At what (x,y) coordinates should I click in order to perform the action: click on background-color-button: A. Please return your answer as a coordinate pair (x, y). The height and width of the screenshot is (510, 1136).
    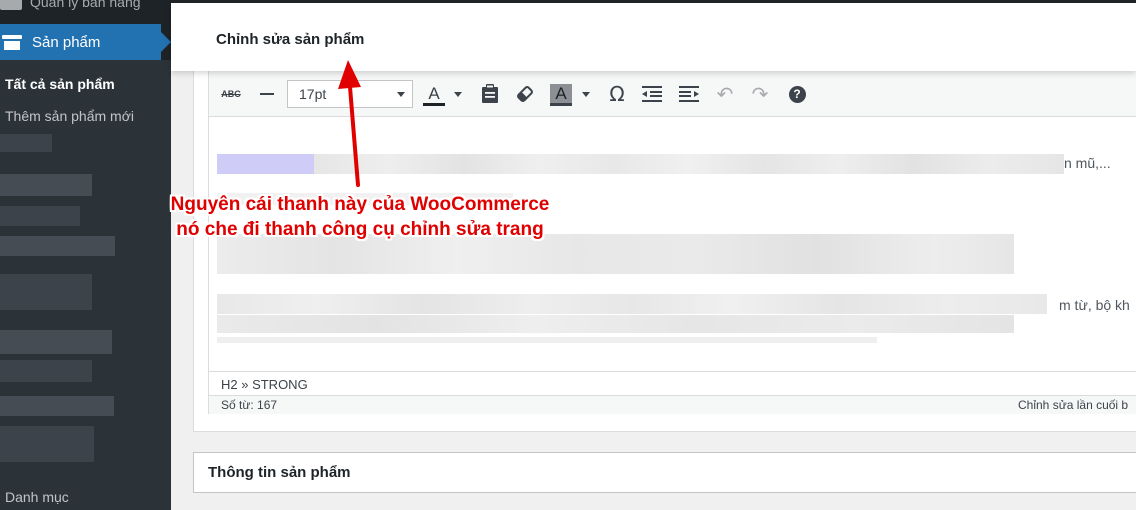
    Looking at the image, I should click on (561, 94).